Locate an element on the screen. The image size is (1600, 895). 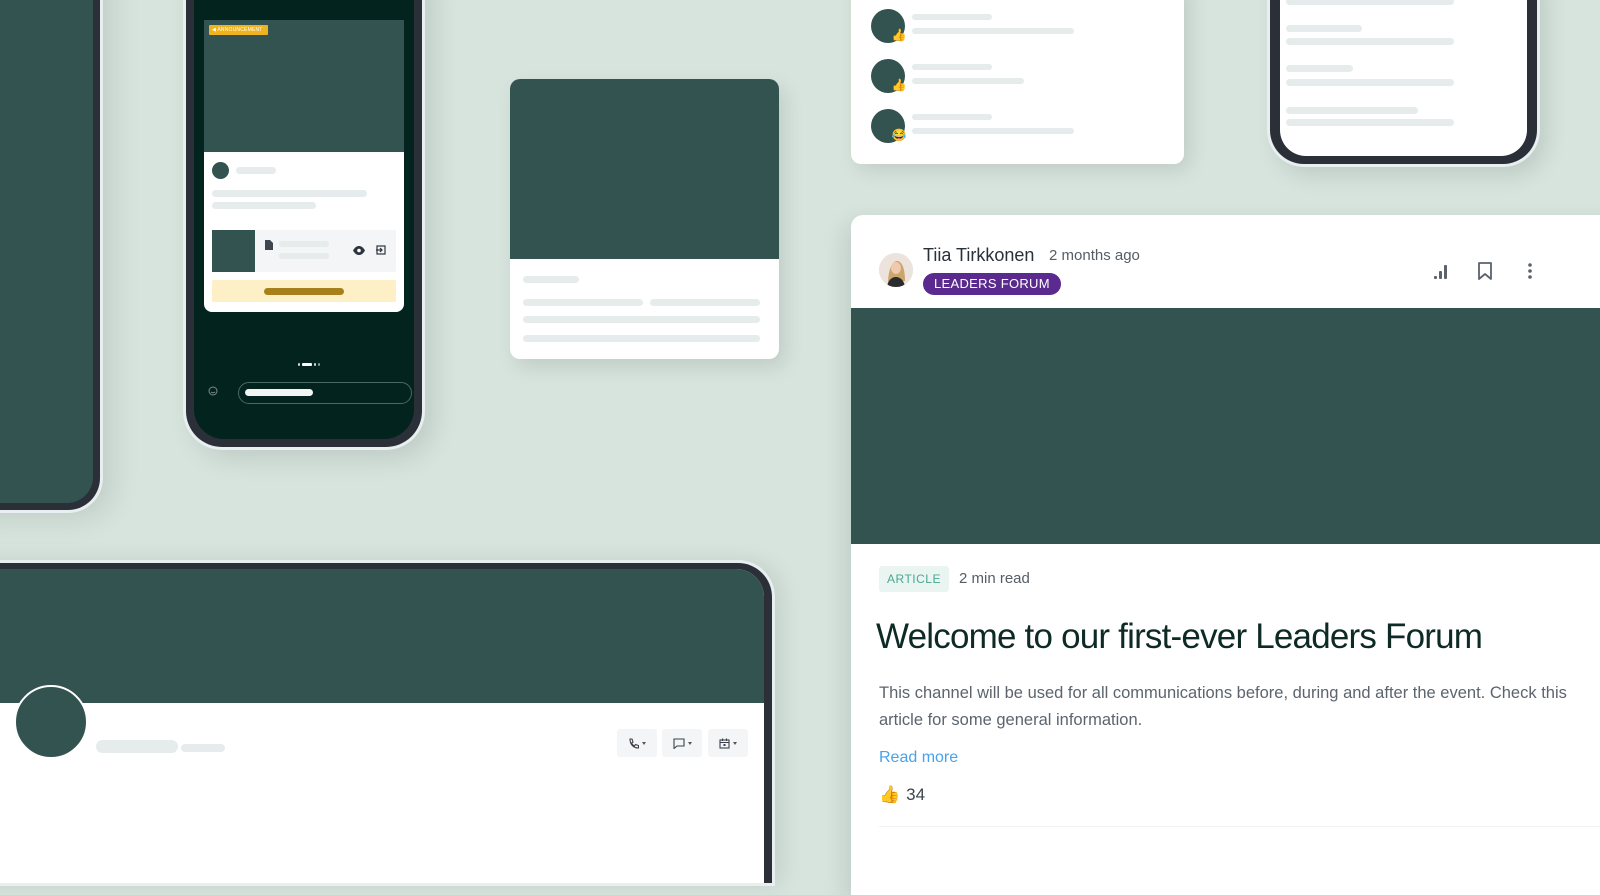
analytics-icon is located at coordinates (1440, 272).